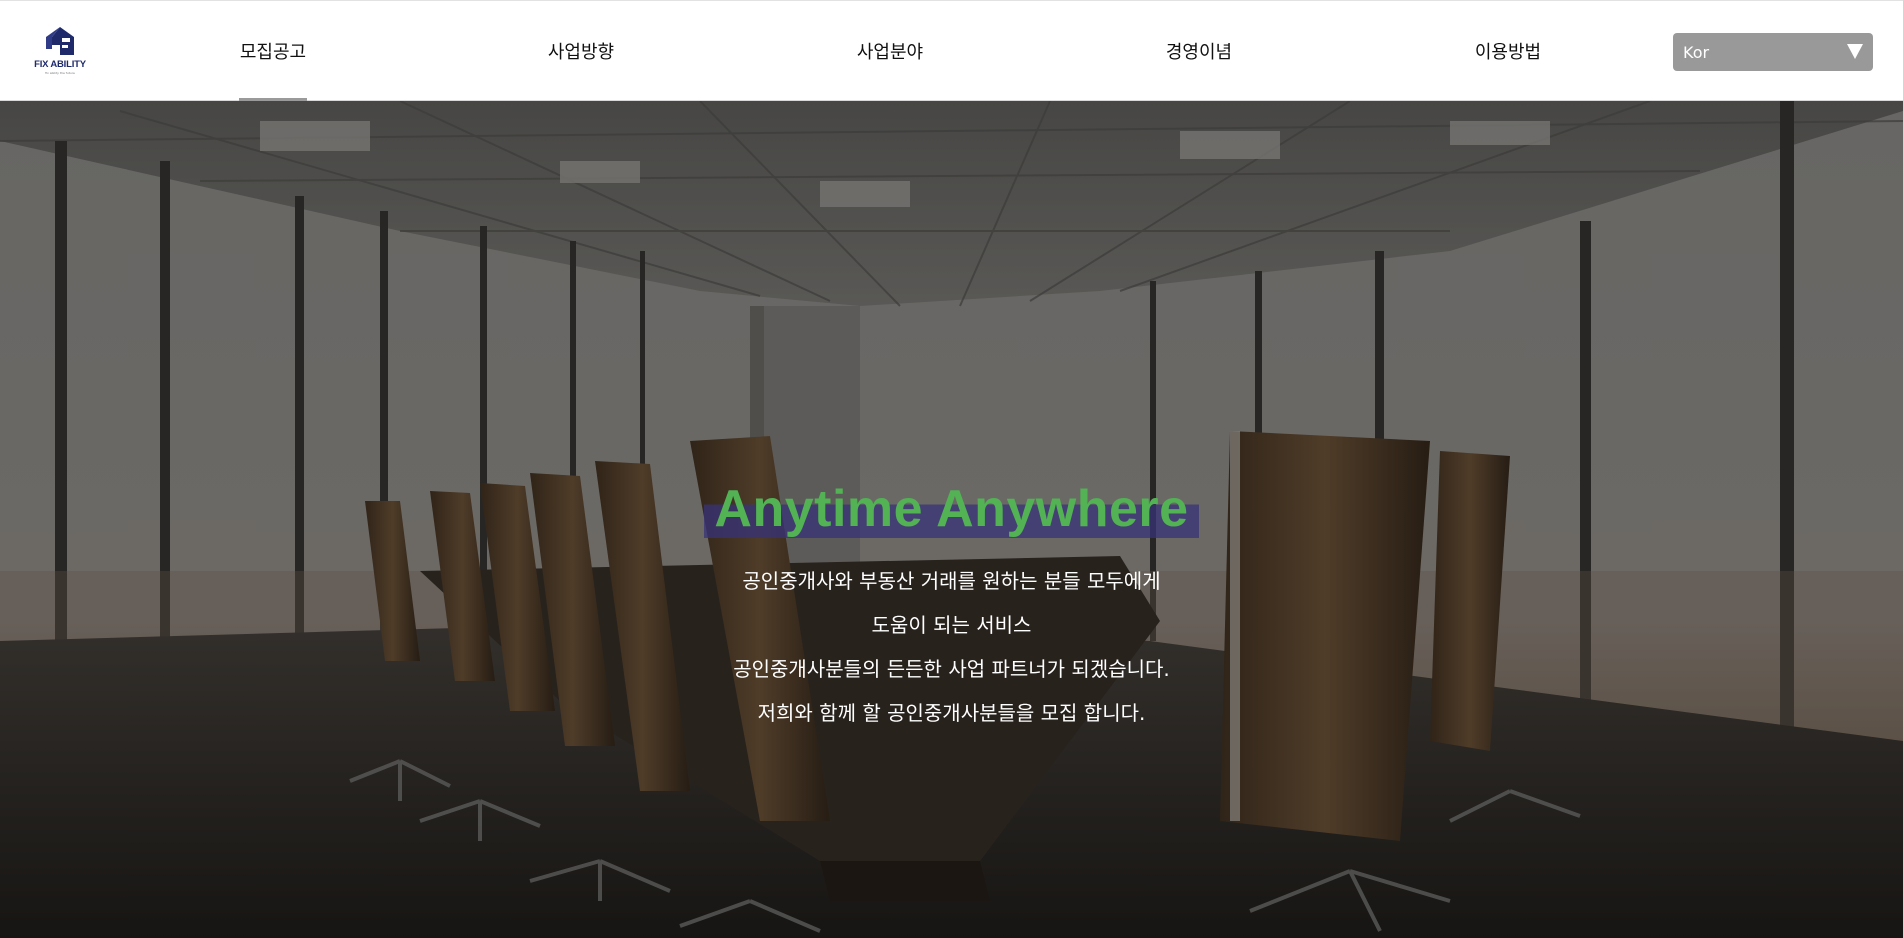 Image resolution: width=1903 pixels, height=938 pixels. Describe the element at coordinates (1199, 51) in the screenshot. I see `nav-item-management-philosophy: 경영이념` at that location.